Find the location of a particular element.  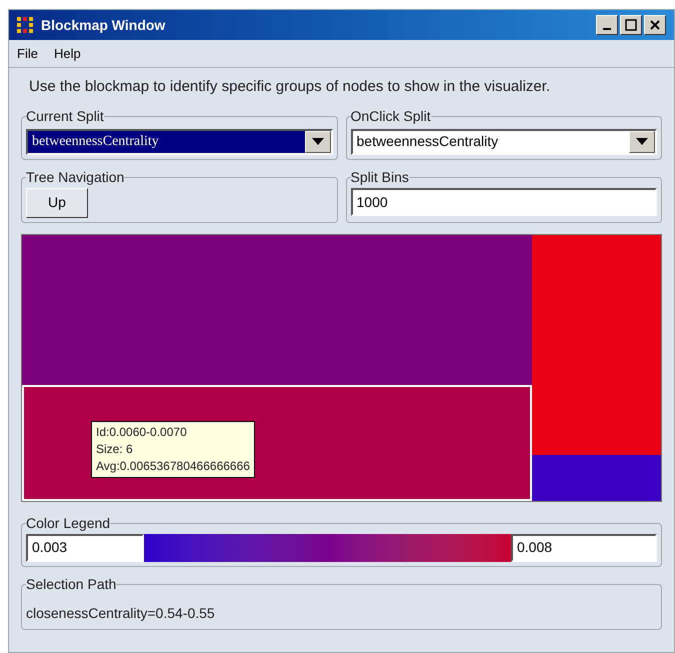

tooltip-line: Id:0.0060-0.0070 is located at coordinates (142, 432).